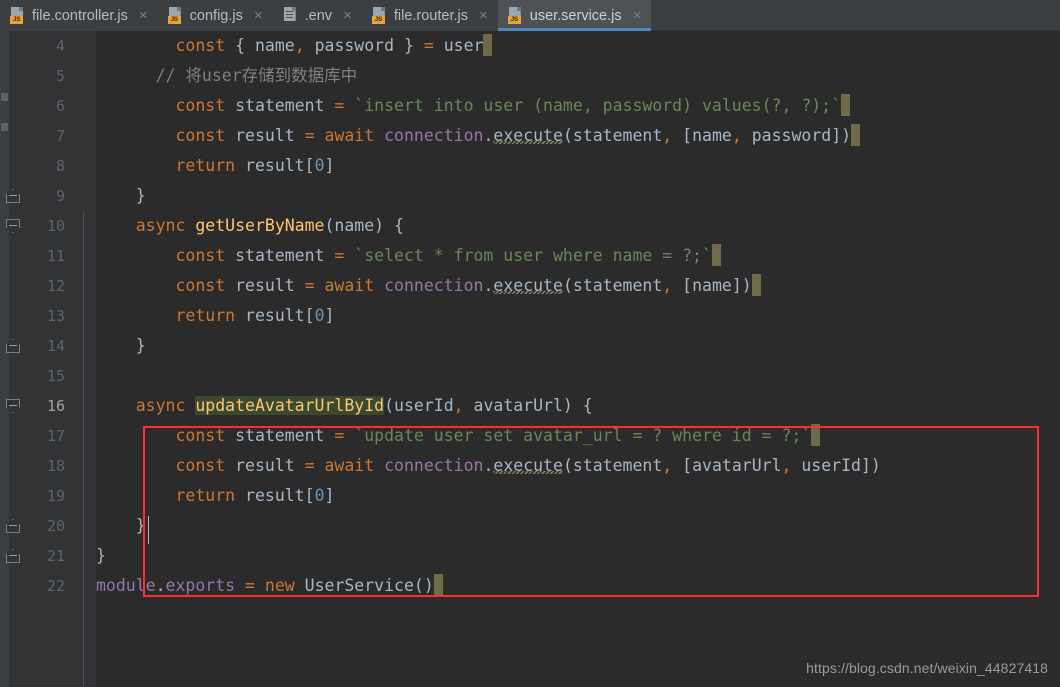  Describe the element at coordinates (55, 316) in the screenshot. I see `line-number: 13` at that location.